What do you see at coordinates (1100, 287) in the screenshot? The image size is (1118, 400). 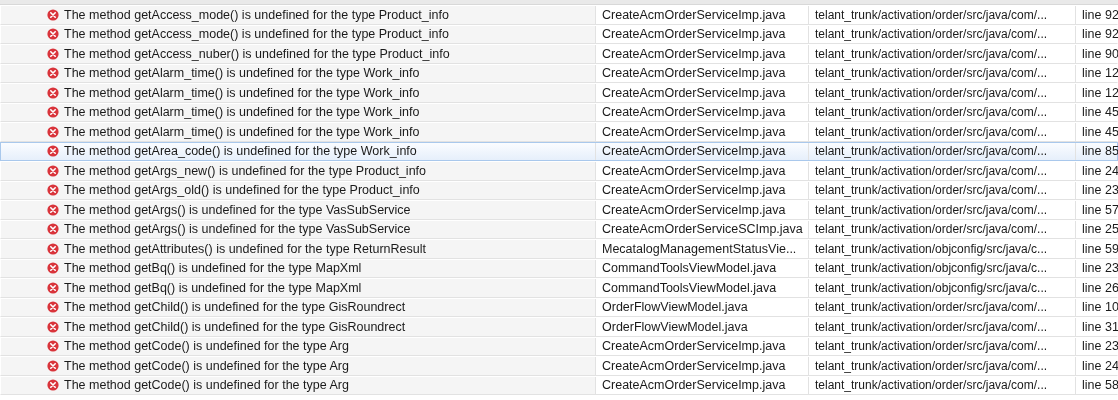 I see `line-location: line 26` at bounding box center [1100, 287].